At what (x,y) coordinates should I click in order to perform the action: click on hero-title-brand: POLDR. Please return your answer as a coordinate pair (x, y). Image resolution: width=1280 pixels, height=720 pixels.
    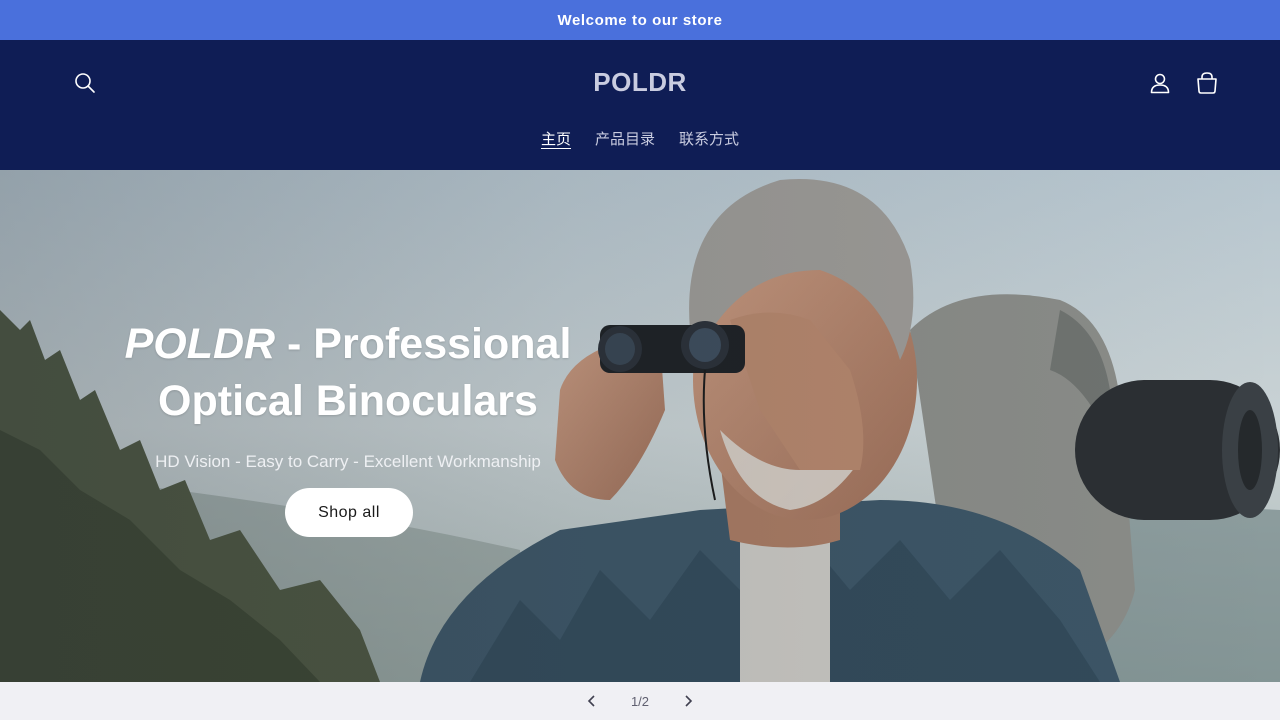
    Looking at the image, I should click on (200, 344).